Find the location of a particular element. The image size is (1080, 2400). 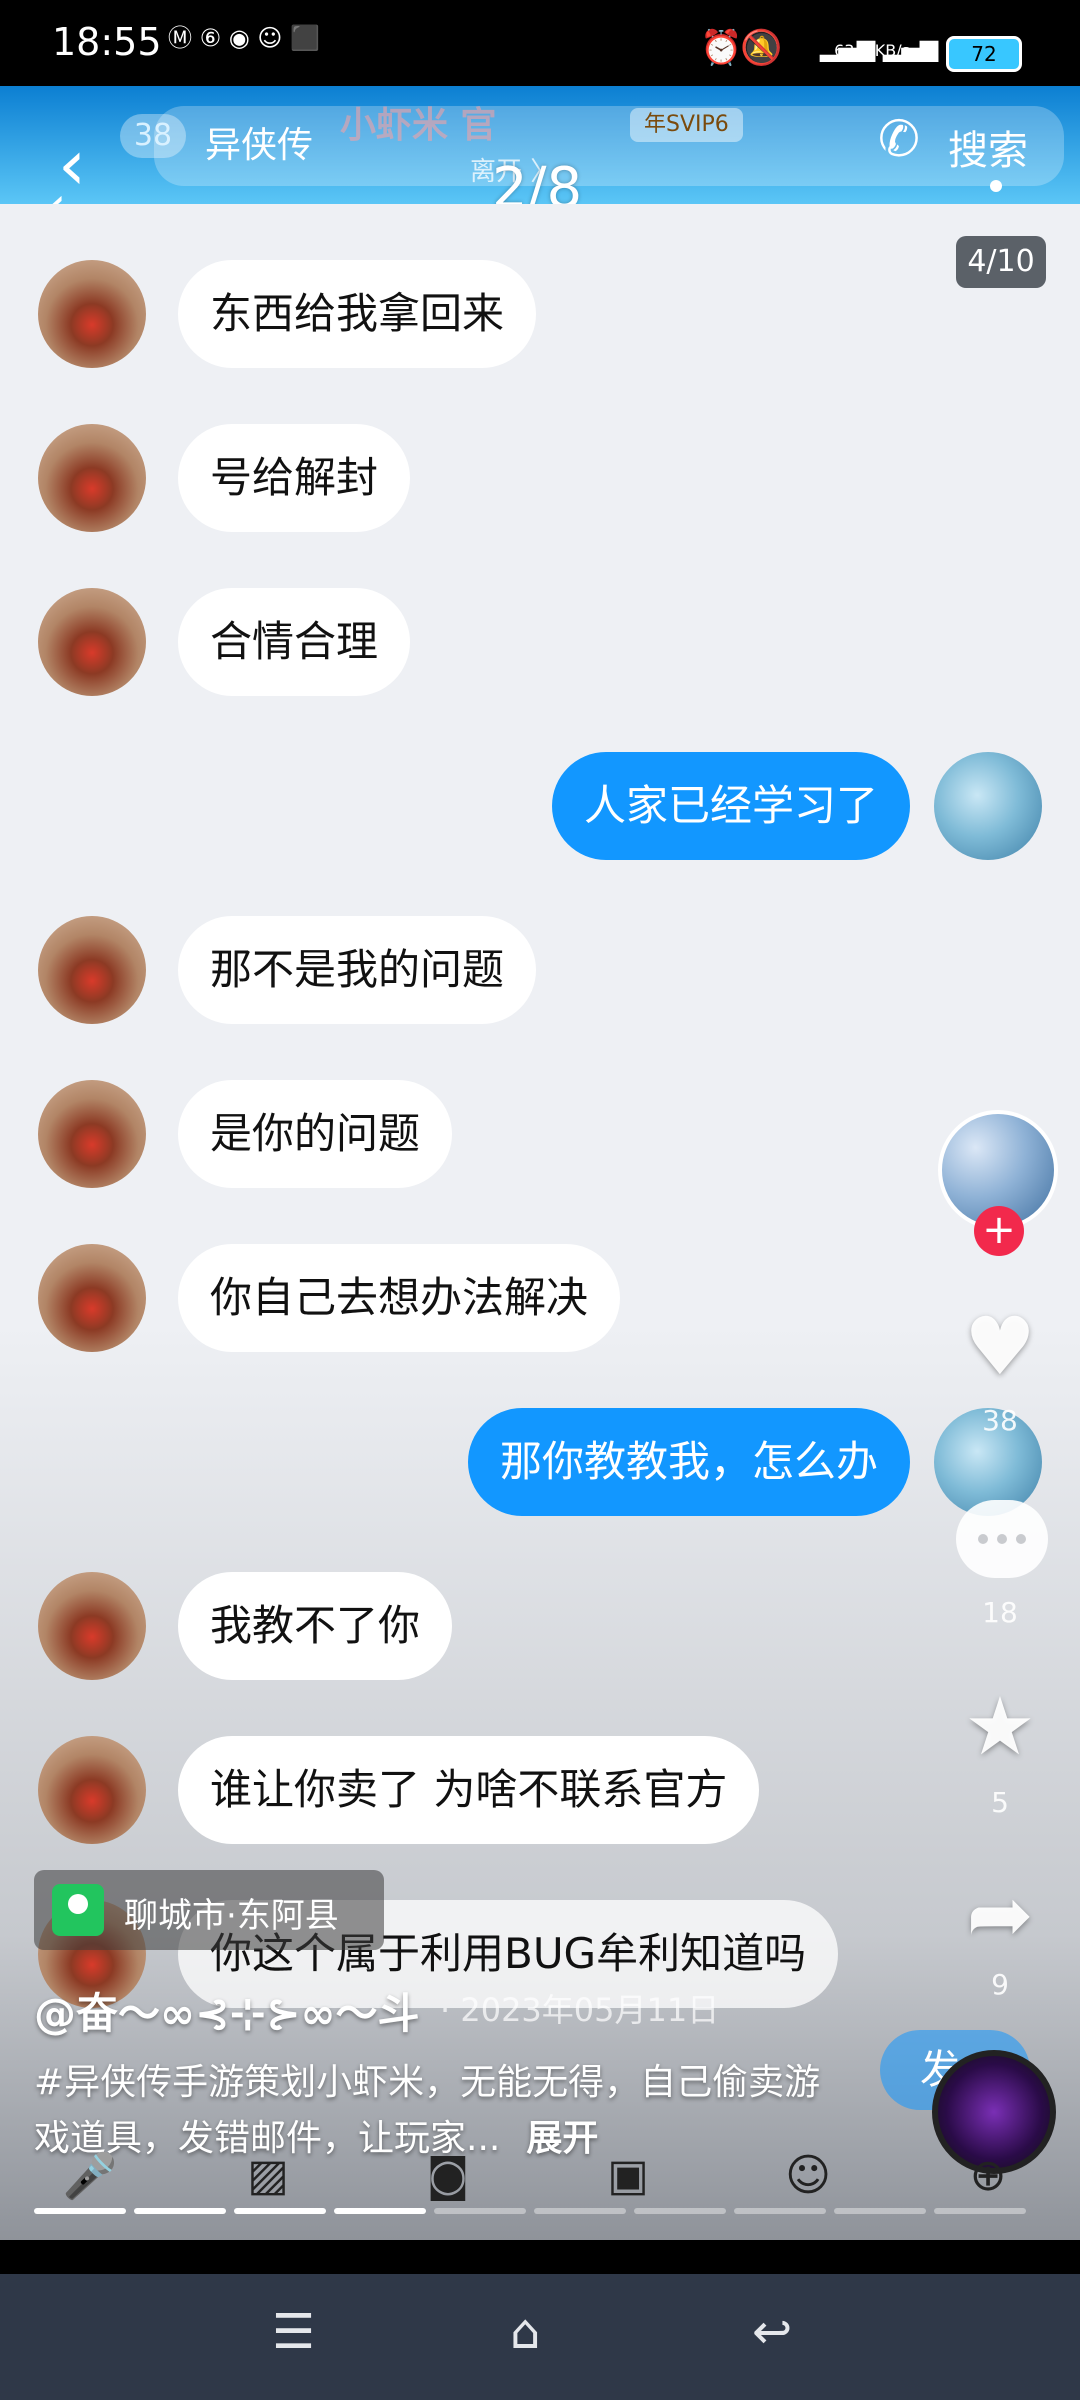

system-navigation-bar: ☰ ⌂ ↩ is located at coordinates (540, 2337).